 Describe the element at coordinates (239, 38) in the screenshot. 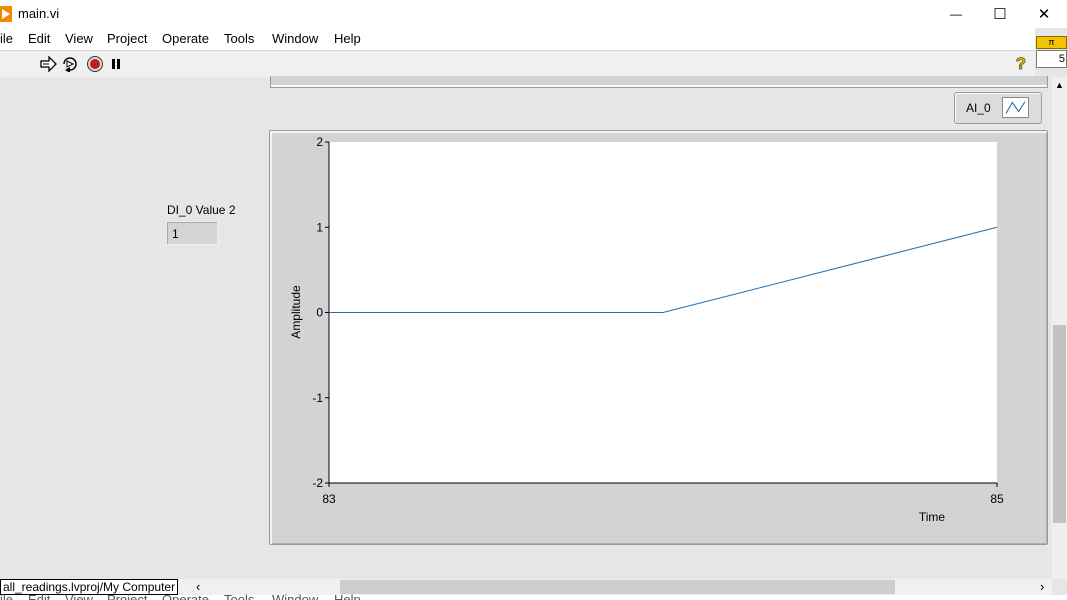

I see `menu-tools: Tools` at that location.